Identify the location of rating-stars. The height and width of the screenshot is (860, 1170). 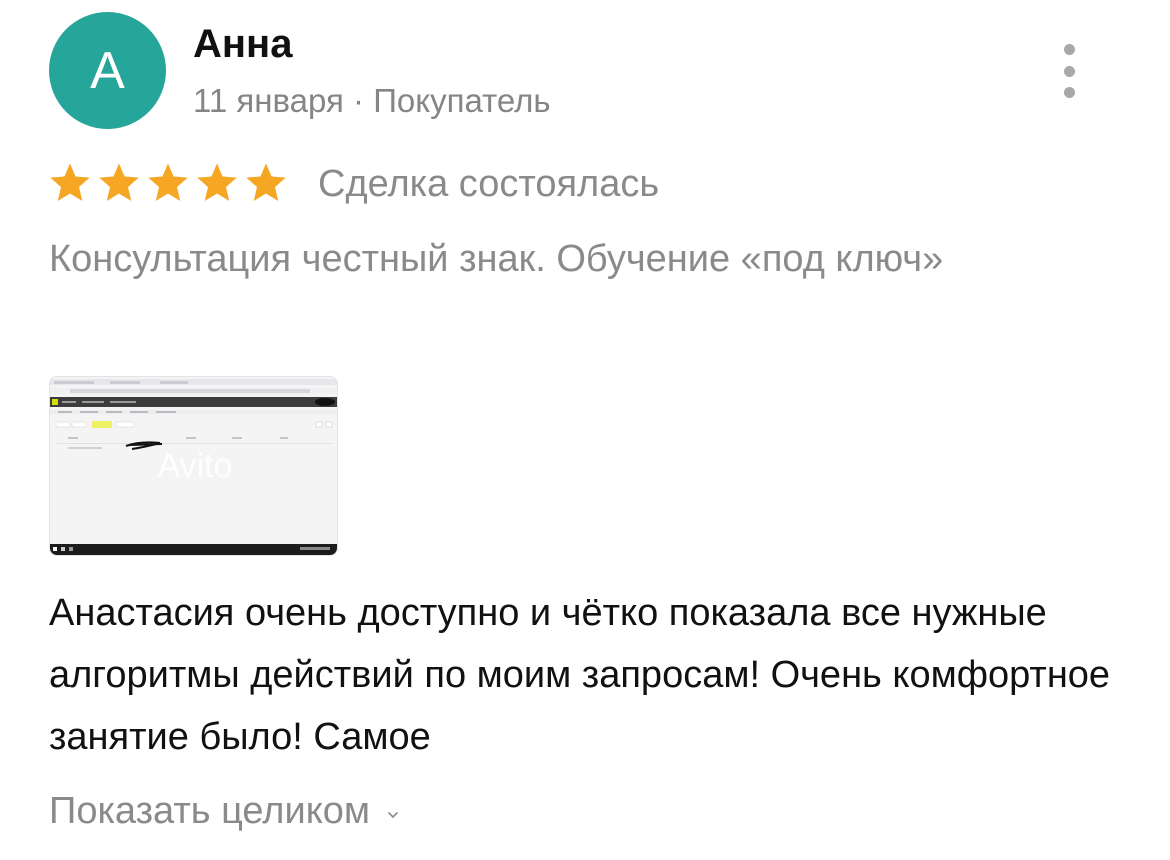
(168, 183).